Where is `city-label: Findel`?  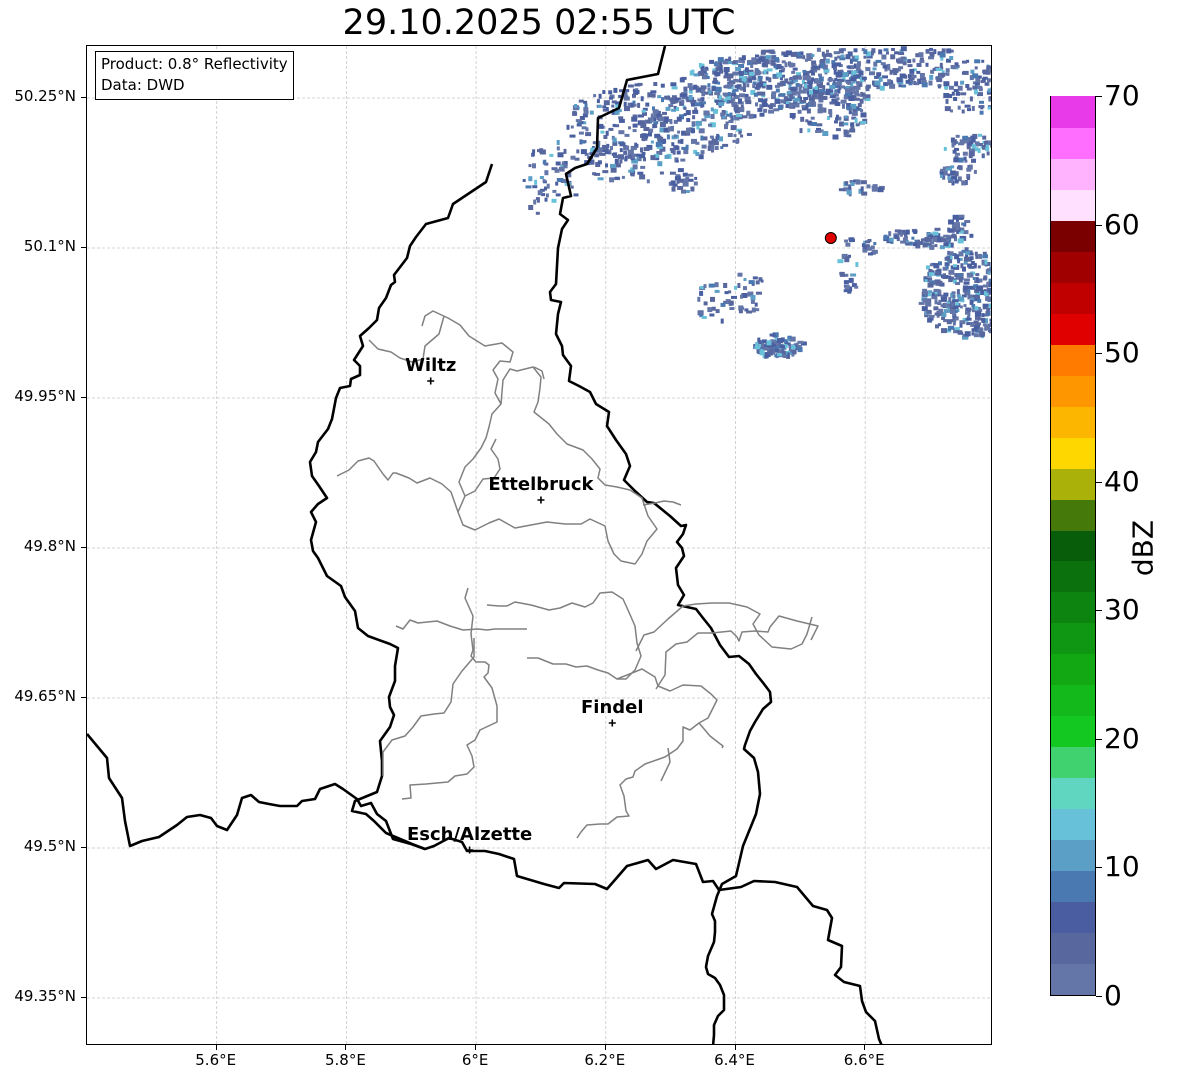
city-label: Findel is located at coordinates (612, 707).